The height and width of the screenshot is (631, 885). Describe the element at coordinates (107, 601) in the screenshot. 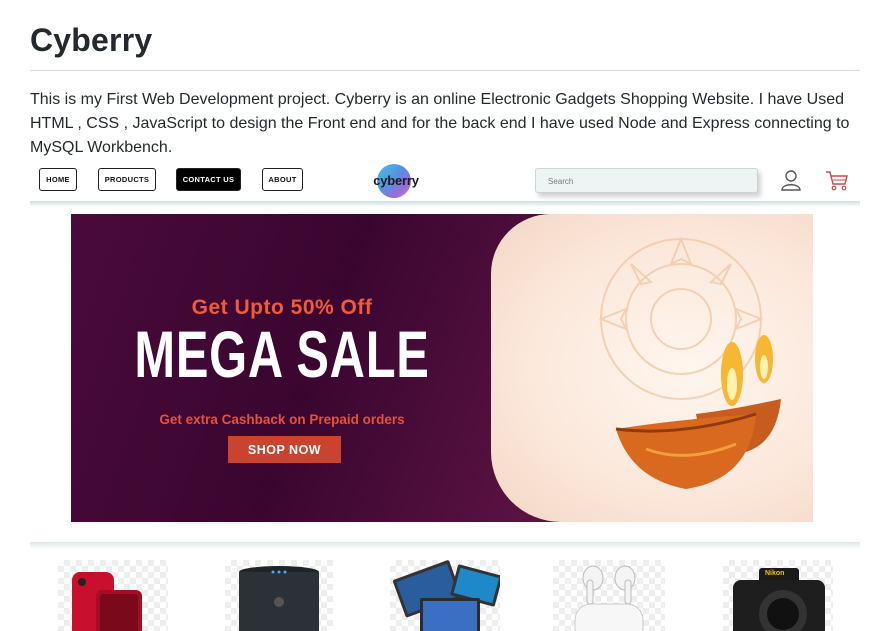

I see `iphone-icon` at that location.